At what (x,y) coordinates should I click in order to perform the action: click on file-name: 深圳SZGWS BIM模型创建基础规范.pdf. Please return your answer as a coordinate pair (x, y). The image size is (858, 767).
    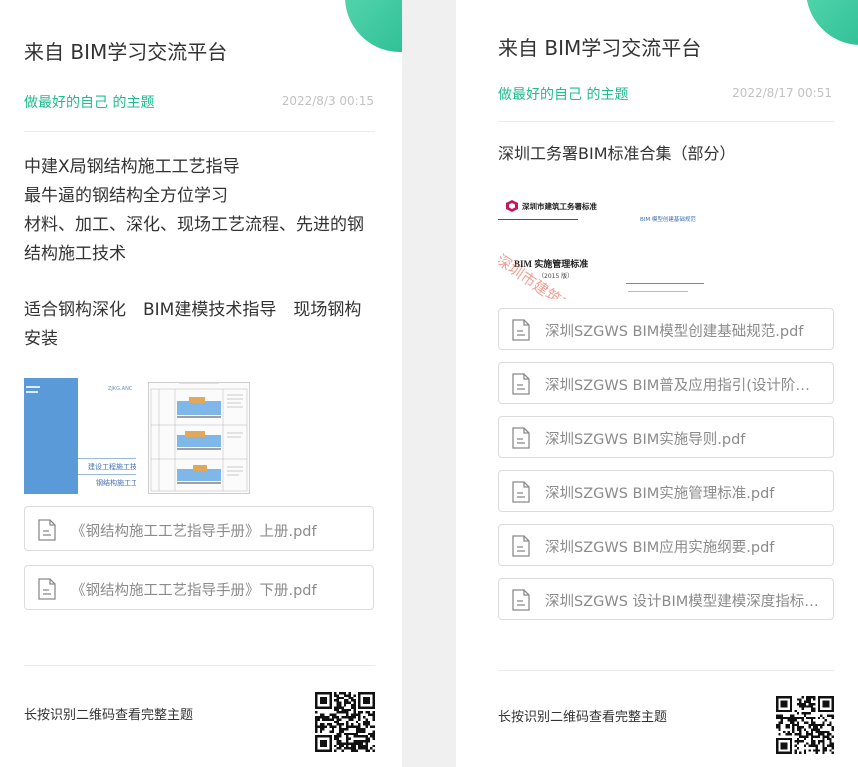
    Looking at the image, I should click on (674, 332).